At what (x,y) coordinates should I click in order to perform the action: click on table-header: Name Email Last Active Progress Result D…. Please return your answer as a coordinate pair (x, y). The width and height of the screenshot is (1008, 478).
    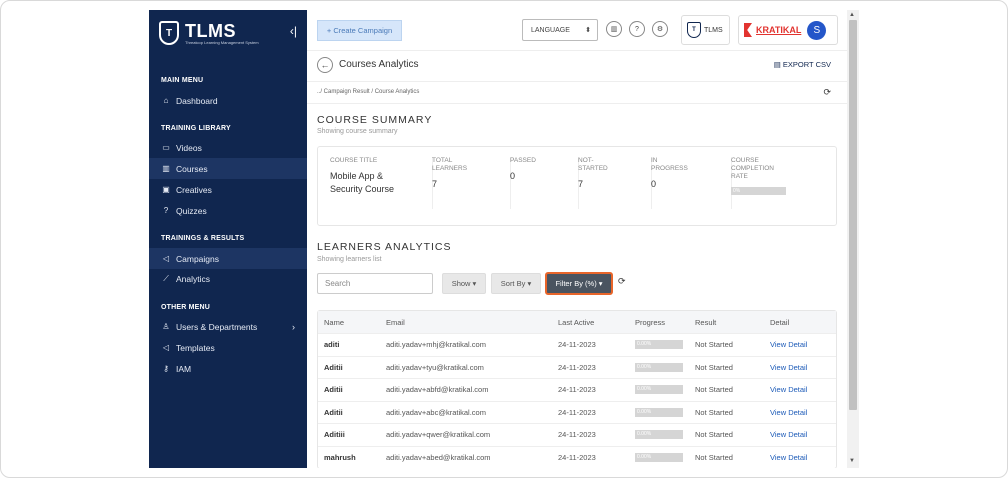
    Looking at the image, I should click on (577, 322).